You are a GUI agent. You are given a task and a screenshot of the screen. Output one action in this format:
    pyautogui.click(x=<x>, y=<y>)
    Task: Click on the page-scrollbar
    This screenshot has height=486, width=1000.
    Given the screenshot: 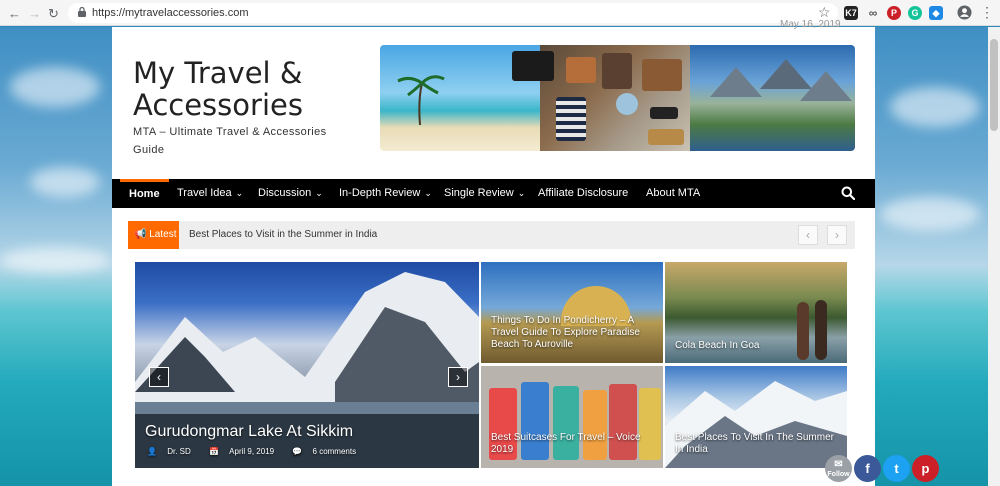 What is the action you would take?
    pyautogui.click(x=994, y=256)
    